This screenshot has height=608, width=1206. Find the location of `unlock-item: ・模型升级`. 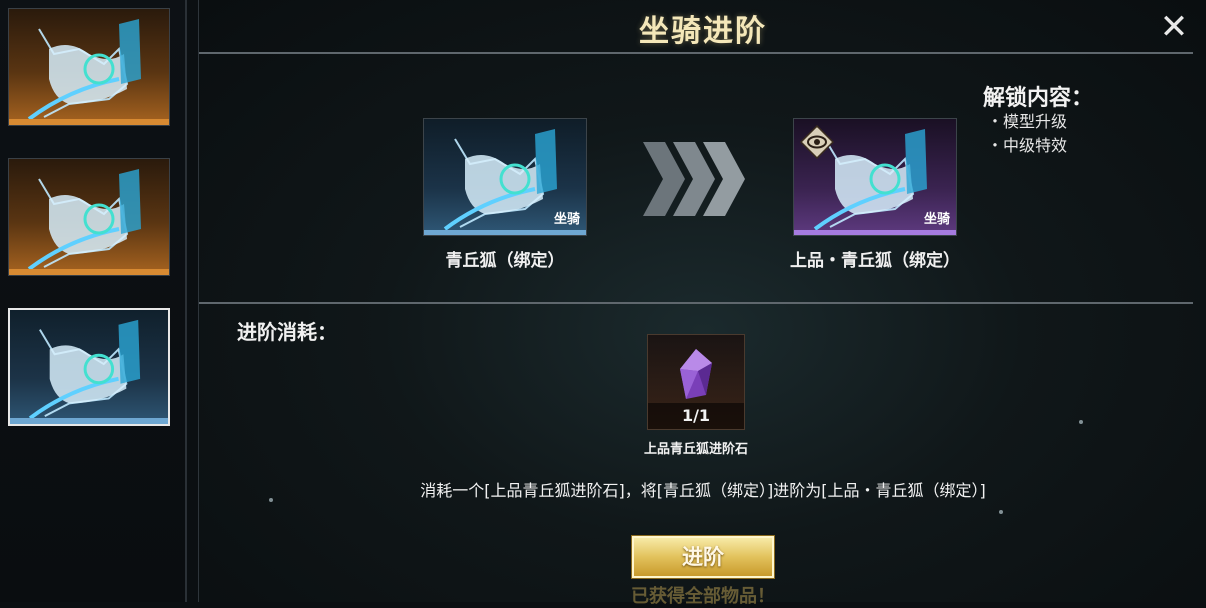

unlock-item: ・模型升级 is located at coordinates (1027, 121).